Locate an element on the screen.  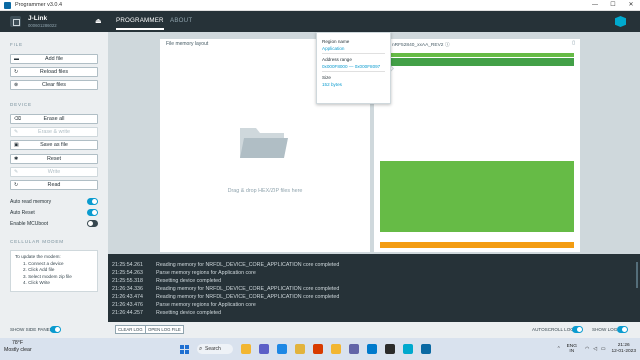
window-controls: — ☐ ✕ is located at coordinates (613, 5).